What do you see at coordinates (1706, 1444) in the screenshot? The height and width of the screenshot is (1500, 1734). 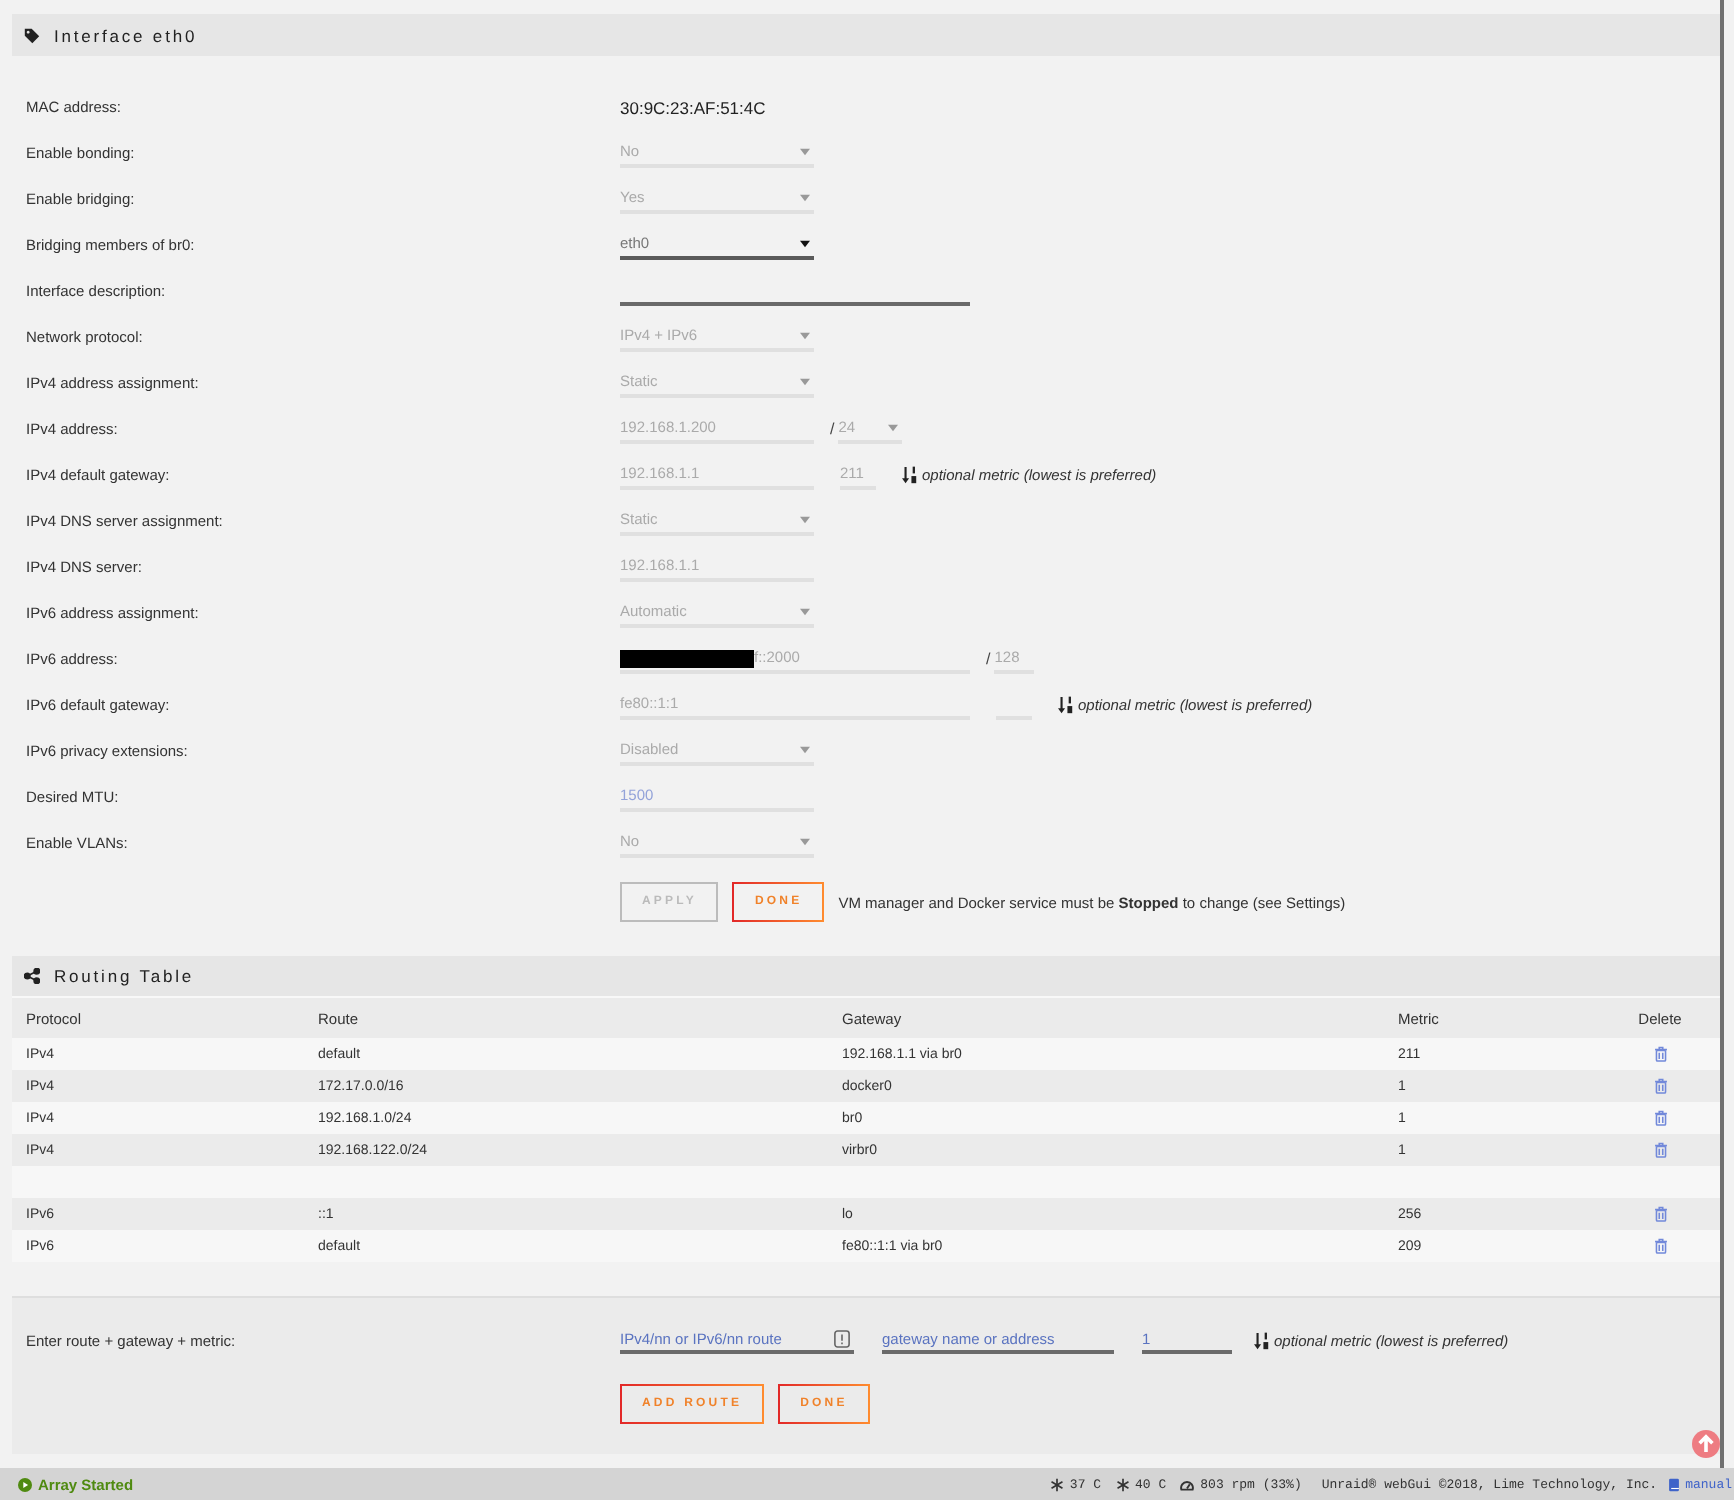 I see `scroll-top-button` at bounding box center [1706, 1444].